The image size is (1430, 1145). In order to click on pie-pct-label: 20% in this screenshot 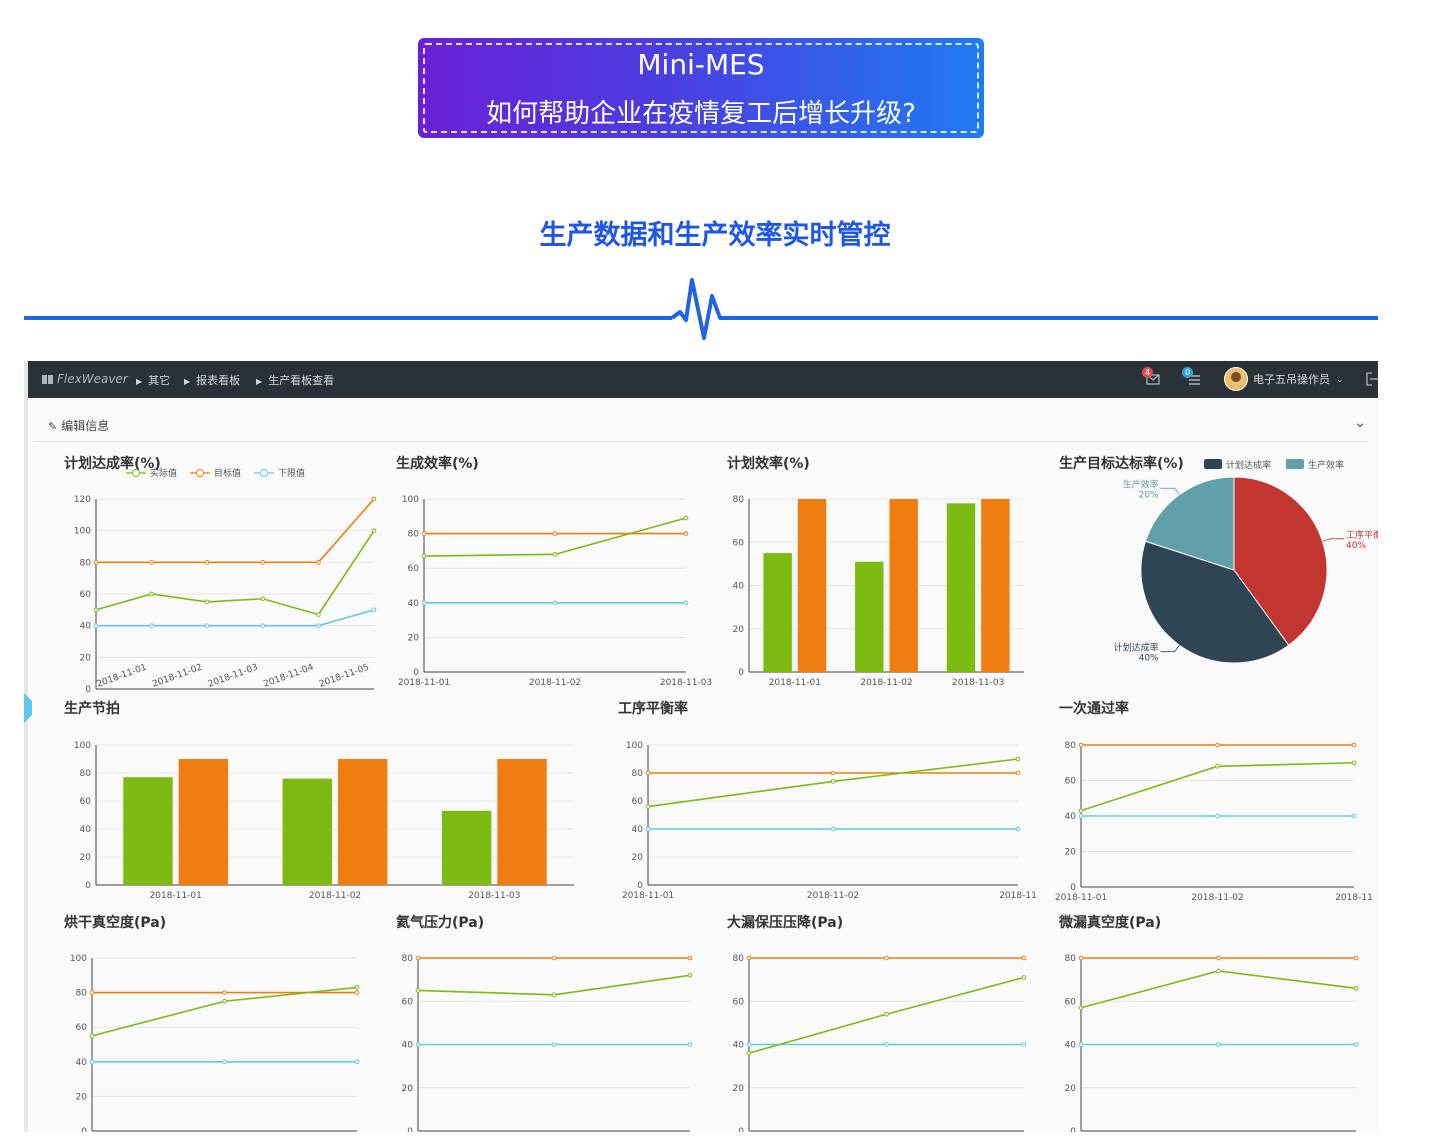, I will do `click(1149, 495)`.